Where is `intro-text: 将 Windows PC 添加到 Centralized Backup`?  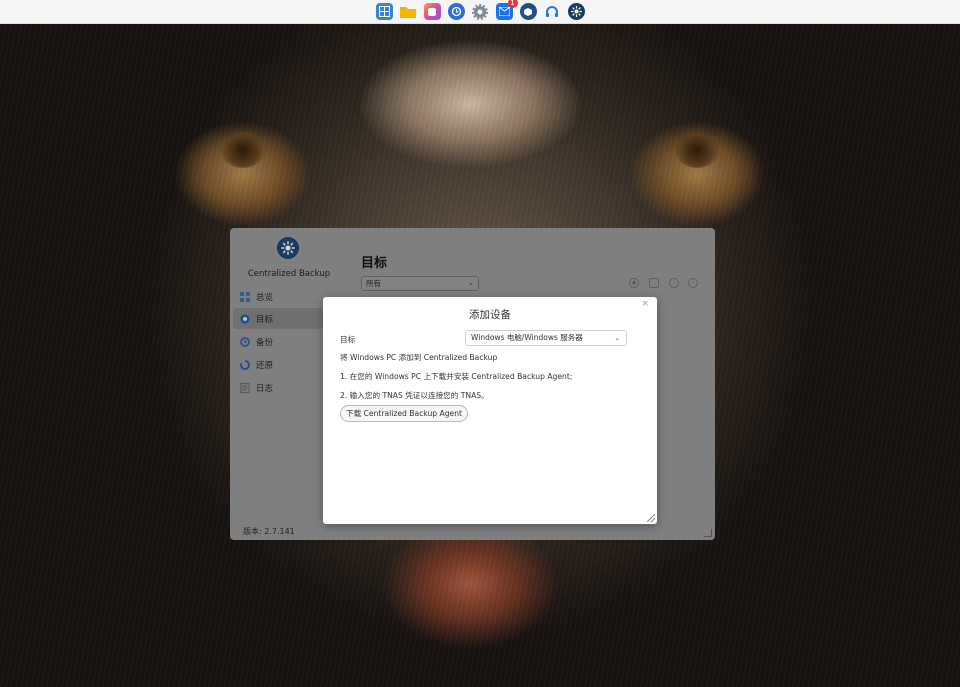 intro-text: 将 Windows PC 添加到 Centralized Backup is located at coordinates (419, 357).